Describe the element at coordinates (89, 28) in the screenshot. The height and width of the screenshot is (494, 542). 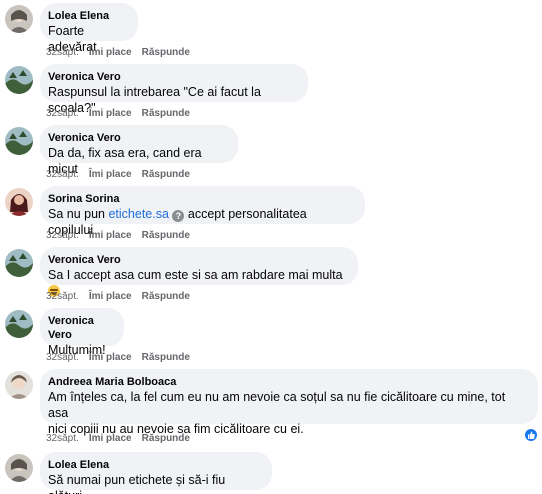
I see `comment-bubble: Lolea Elena Foarte adevărat` at that location.